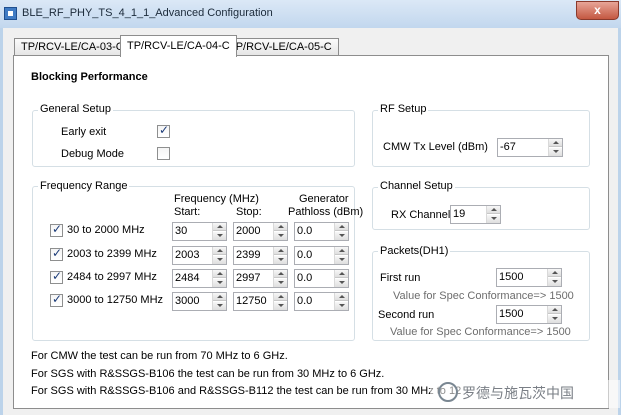 The width and height of the screenshot is (621, 415). I want to click on range-label: 3000 to 12750 MHz, so click(115, 300).